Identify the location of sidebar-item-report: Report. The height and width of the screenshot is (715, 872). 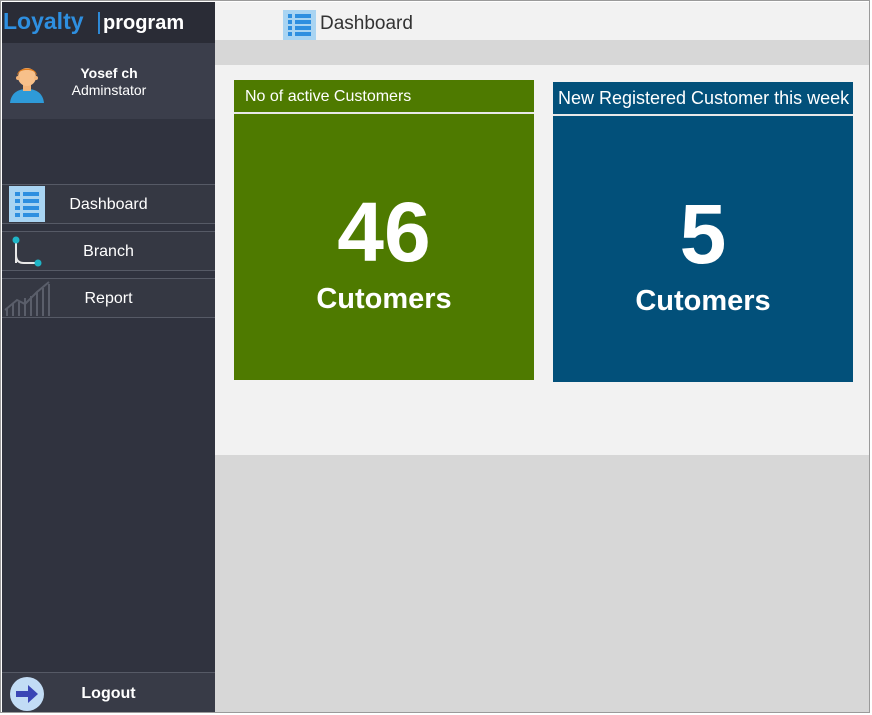
(108, 298).